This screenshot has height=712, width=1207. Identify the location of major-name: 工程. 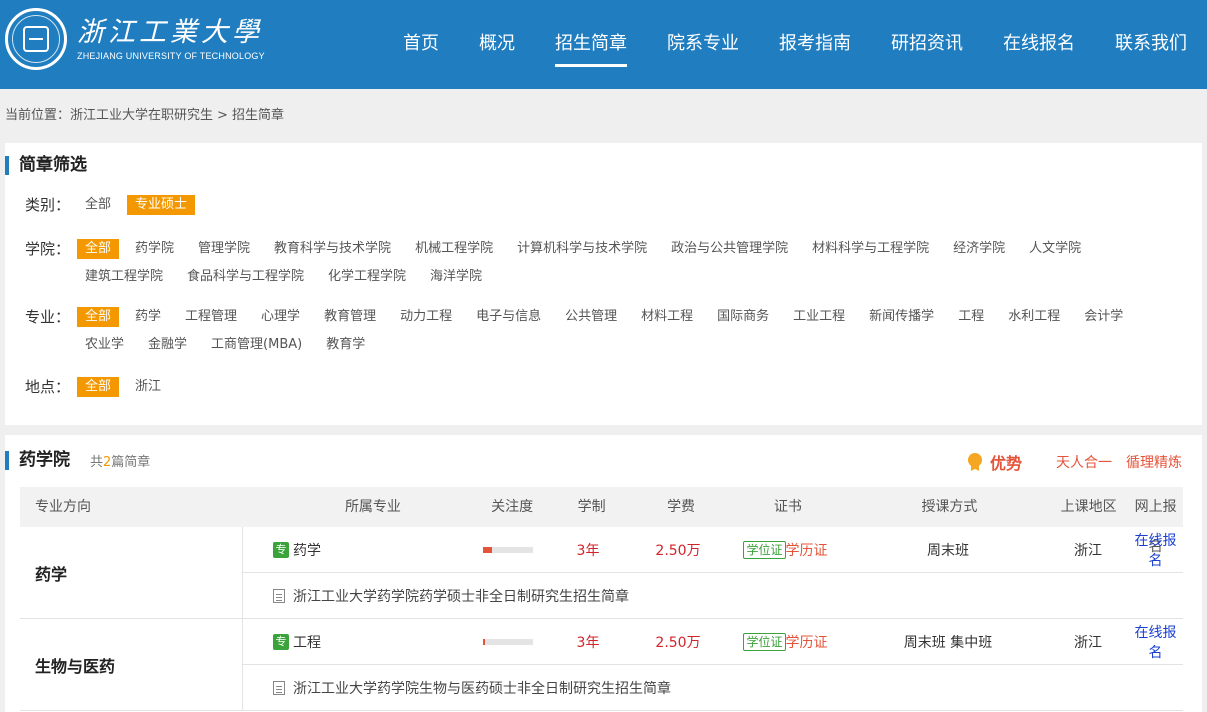
(307, 642).